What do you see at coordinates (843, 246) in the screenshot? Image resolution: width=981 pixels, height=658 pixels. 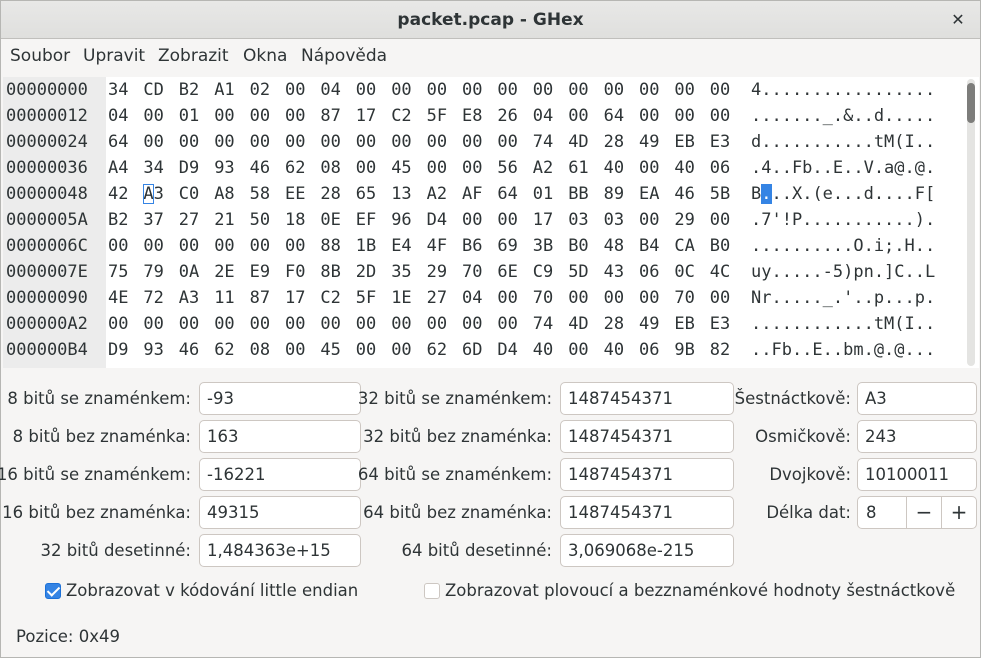 I see `ascii-row: ..........O.i;.H..` at bounding box center [843, 246].